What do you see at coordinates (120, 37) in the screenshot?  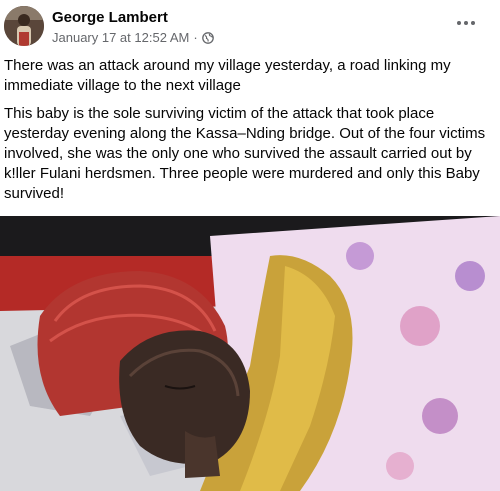 I see `post-timestamp: January 17 at 12:52 AM` at bounding box center [120, 37].